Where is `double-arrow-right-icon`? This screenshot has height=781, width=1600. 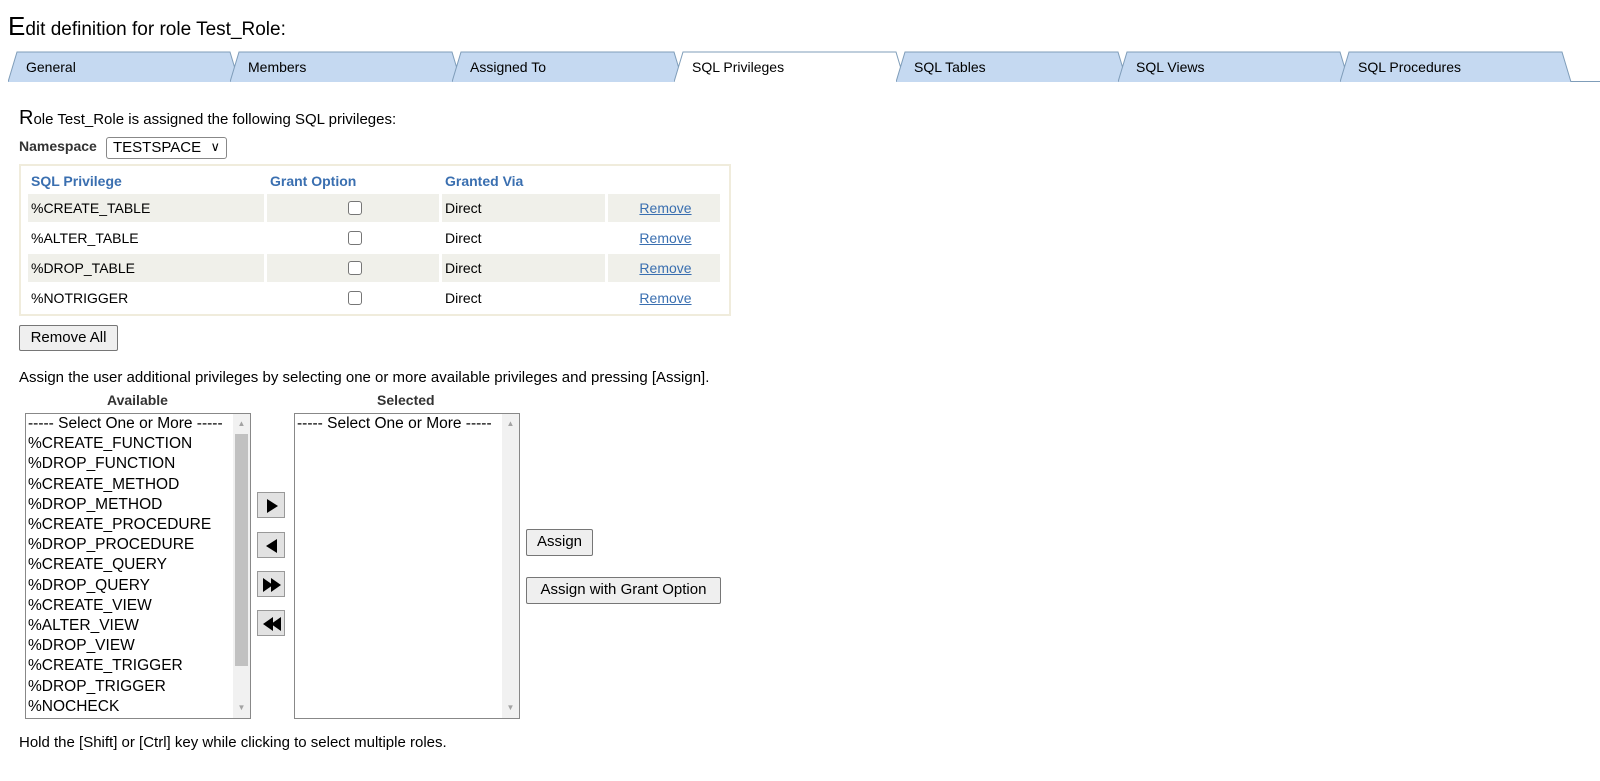 double-arrow-right-icon is located at coordinates (272, 585).